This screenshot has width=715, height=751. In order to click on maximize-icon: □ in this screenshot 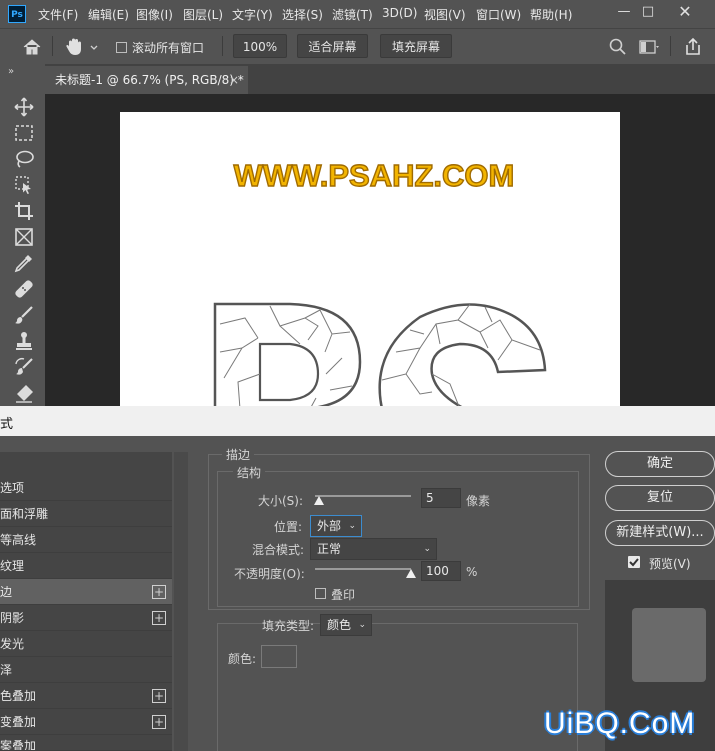, I will do `click(648, 12)`.